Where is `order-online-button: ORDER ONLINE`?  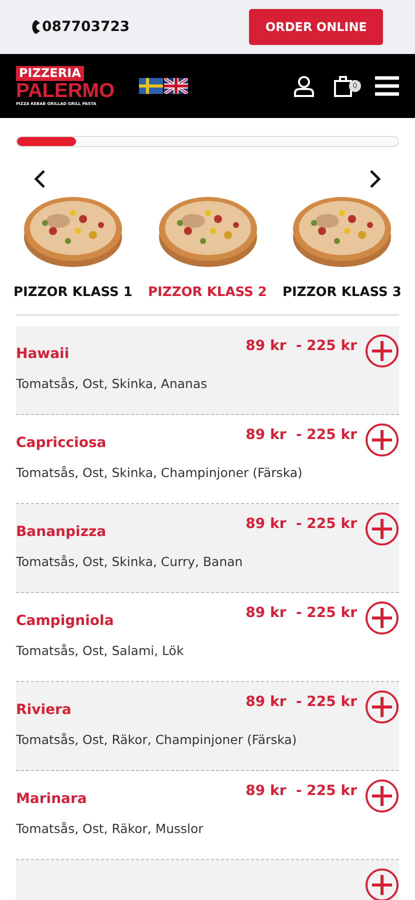 order-online-button: ORDER ONLINE is located at coordinates (316, 27).